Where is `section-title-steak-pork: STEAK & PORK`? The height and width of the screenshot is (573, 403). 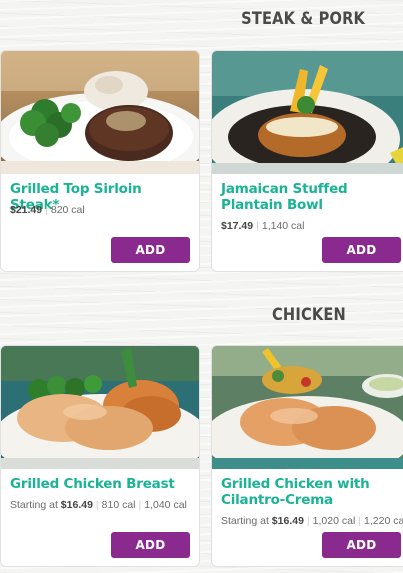 section-title-steak-pork: STEAK & PORK is located at coordinates (303, 19).